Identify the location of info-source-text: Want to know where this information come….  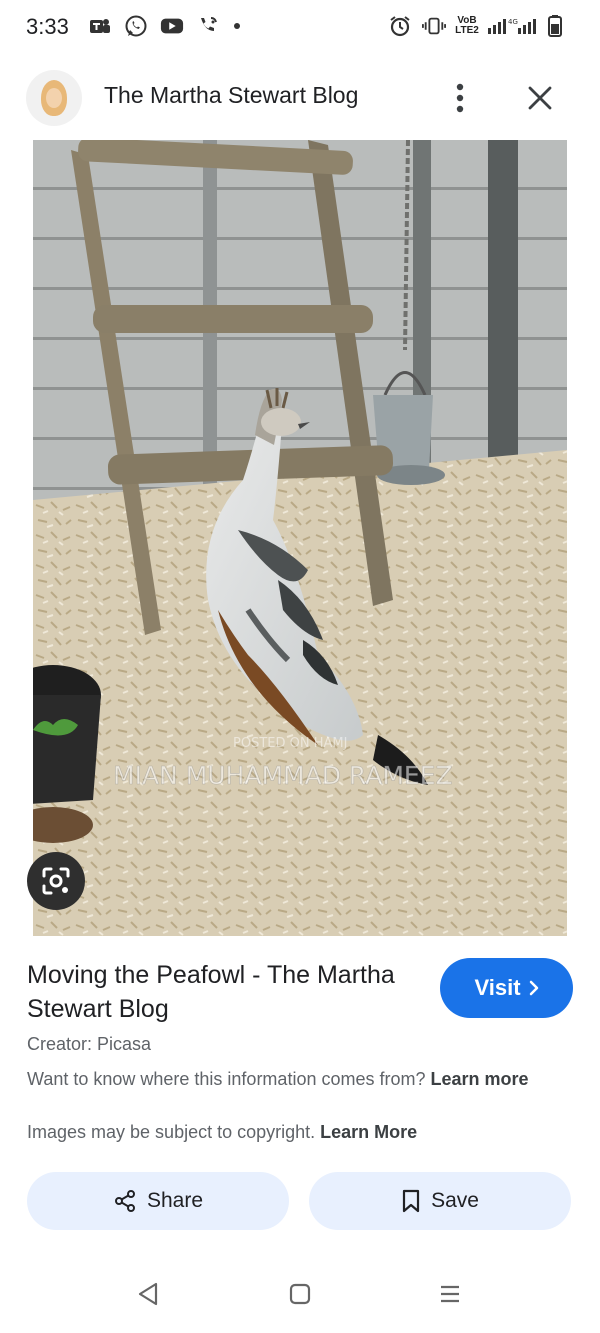
(297, 1079).